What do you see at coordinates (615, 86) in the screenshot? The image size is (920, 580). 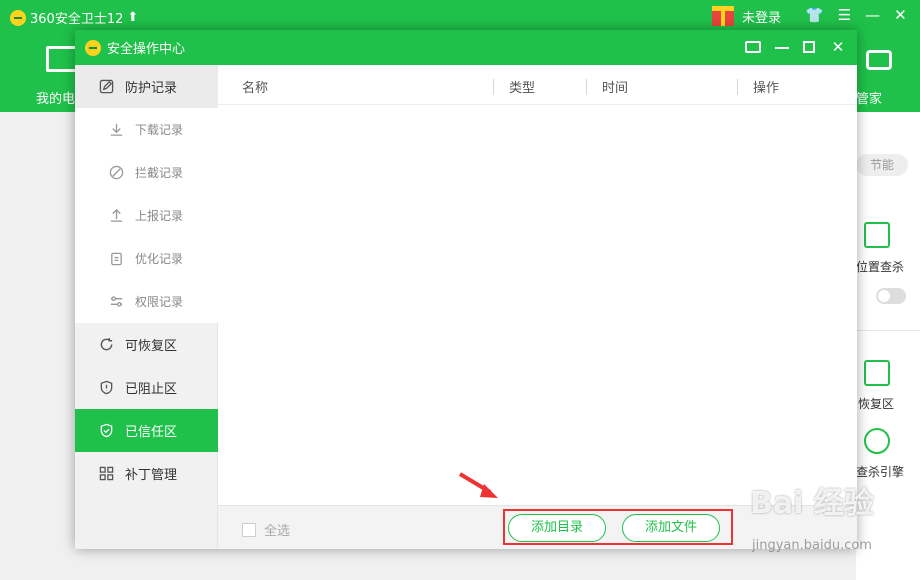 I see `column-time: 时间` at bounding box center [615, 86].